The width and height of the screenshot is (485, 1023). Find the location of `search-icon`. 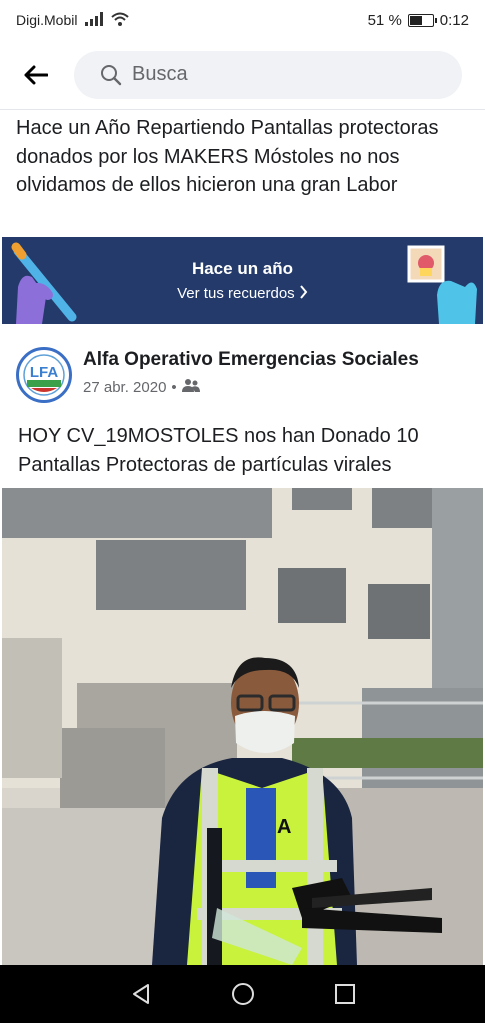

search-icon is located at coordinates (111, 74).